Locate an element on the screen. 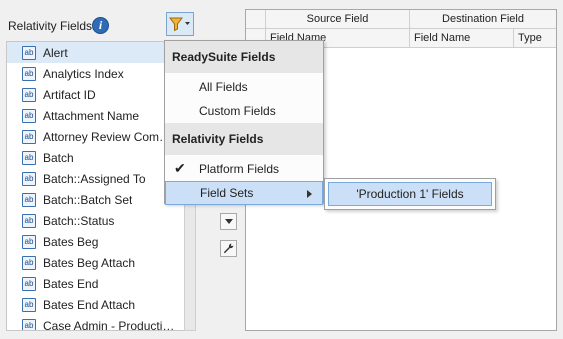 The height and width of the screenshot is (339, 563). field-list-item: ab Batch::Batch Set is located at coordinates (95, 199).